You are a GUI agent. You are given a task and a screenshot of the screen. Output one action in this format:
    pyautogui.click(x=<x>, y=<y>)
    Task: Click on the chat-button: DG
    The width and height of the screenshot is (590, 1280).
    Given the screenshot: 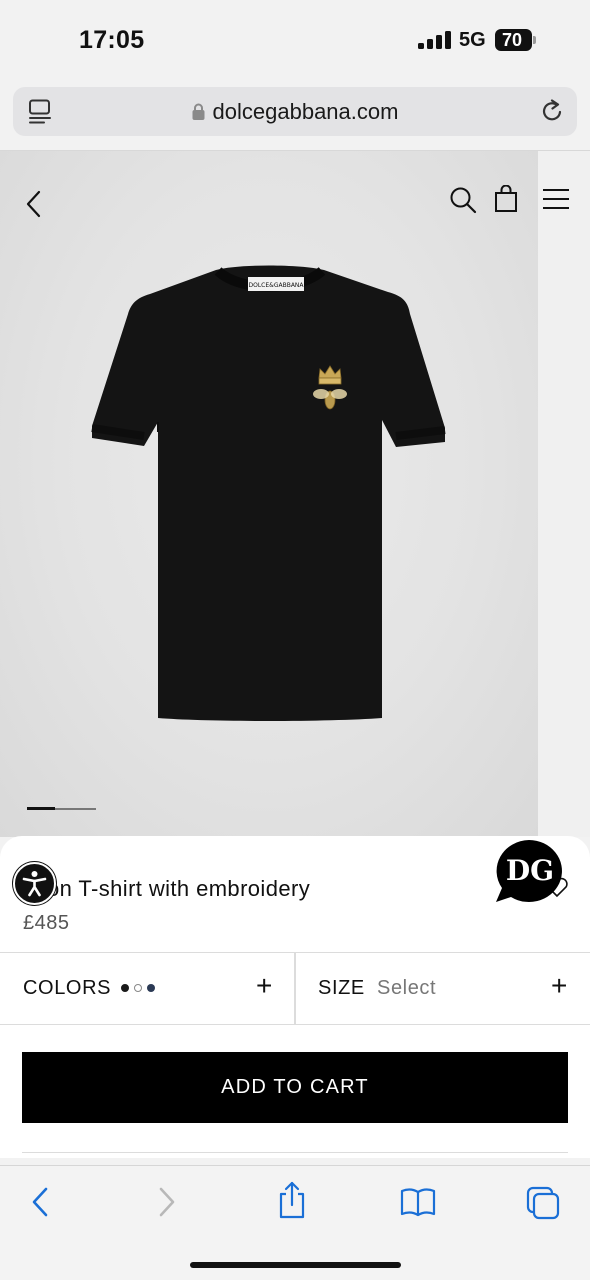 What is the action you would take?
    pyautogui.click(x=529, y=871)
    